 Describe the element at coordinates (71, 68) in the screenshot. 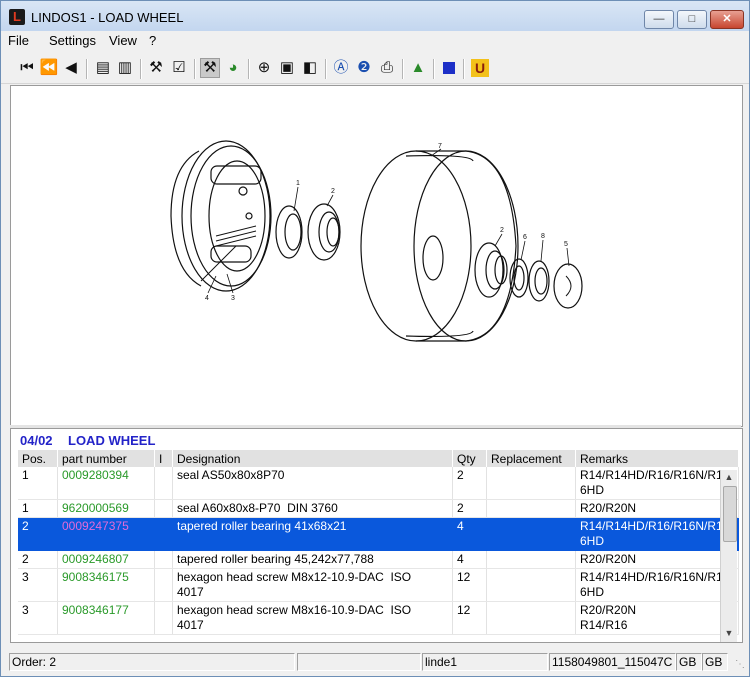

I see `prev-icon: ◀` at that location.